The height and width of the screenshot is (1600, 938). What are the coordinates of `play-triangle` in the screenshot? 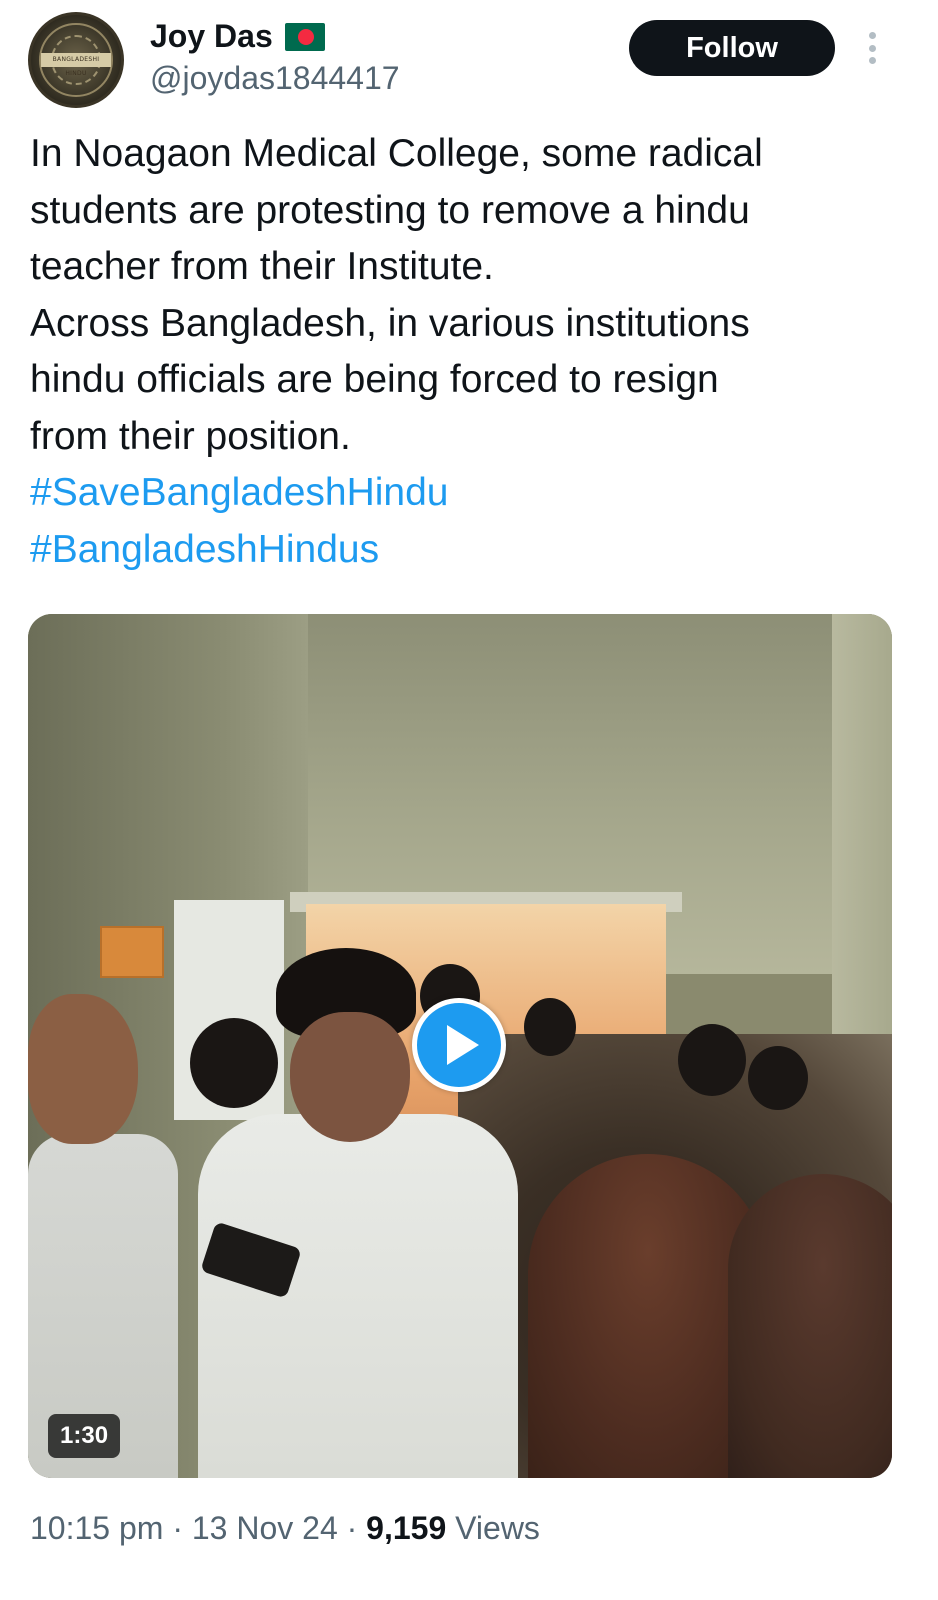 It's located at (463, 1045).